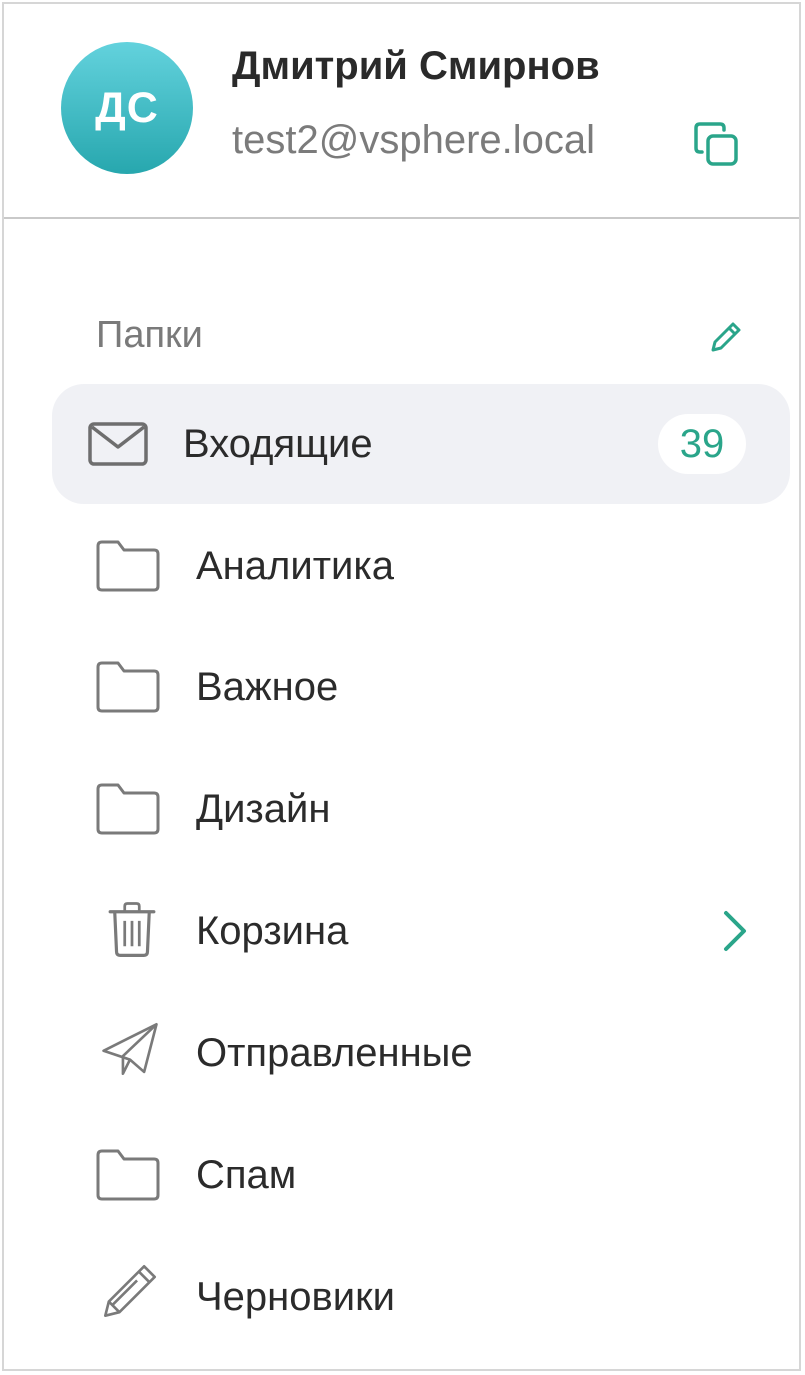 The image size is (805, 1375). I want to click on folder-item-important: Важное, so click(421, 687).